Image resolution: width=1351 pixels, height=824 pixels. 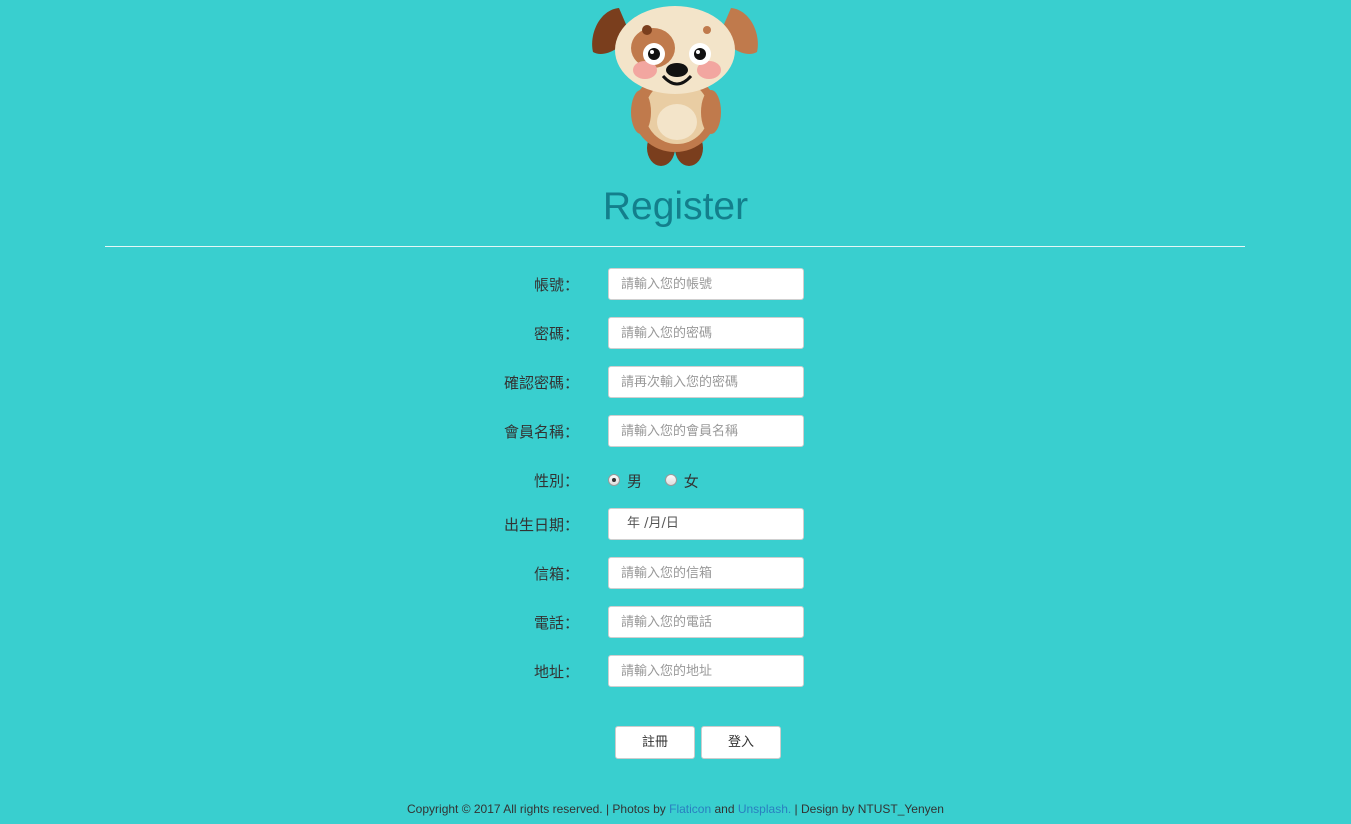 I want to click on account-label: 帳號：, so click(x=556, y=285).